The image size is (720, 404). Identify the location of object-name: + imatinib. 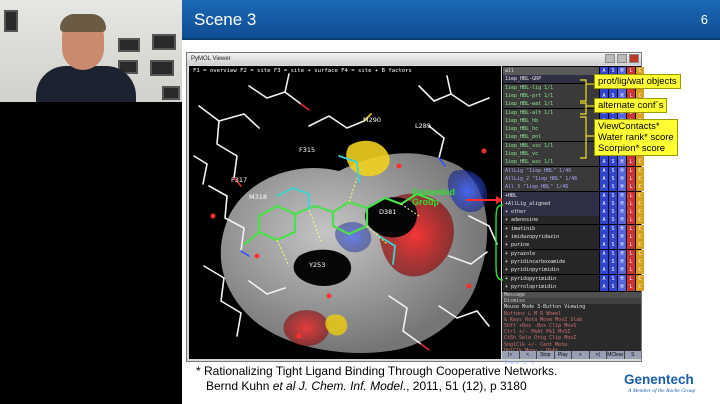
(551, 228).